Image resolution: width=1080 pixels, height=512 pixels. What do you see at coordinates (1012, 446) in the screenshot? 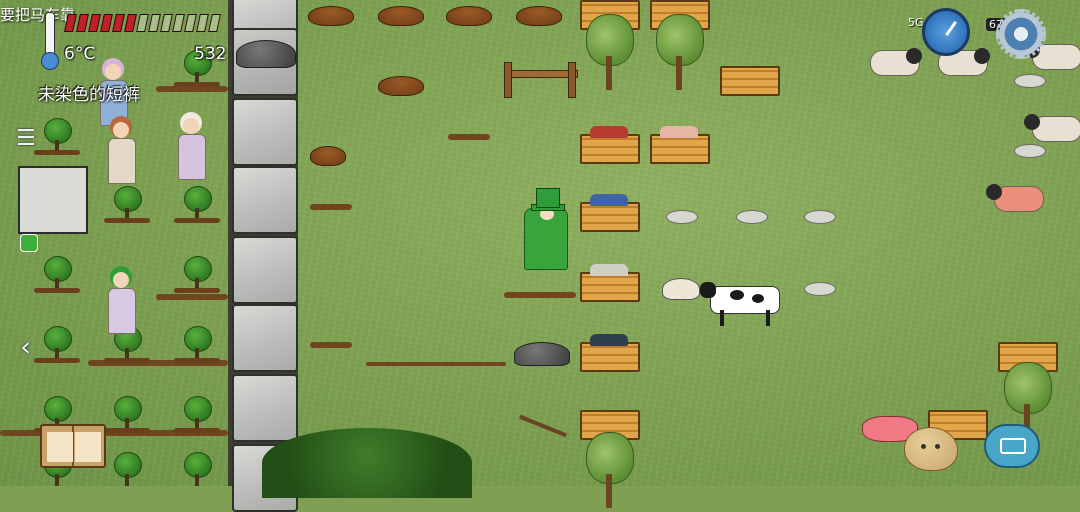
I see `keyboard-icon` at bounding box center [1012, 446].